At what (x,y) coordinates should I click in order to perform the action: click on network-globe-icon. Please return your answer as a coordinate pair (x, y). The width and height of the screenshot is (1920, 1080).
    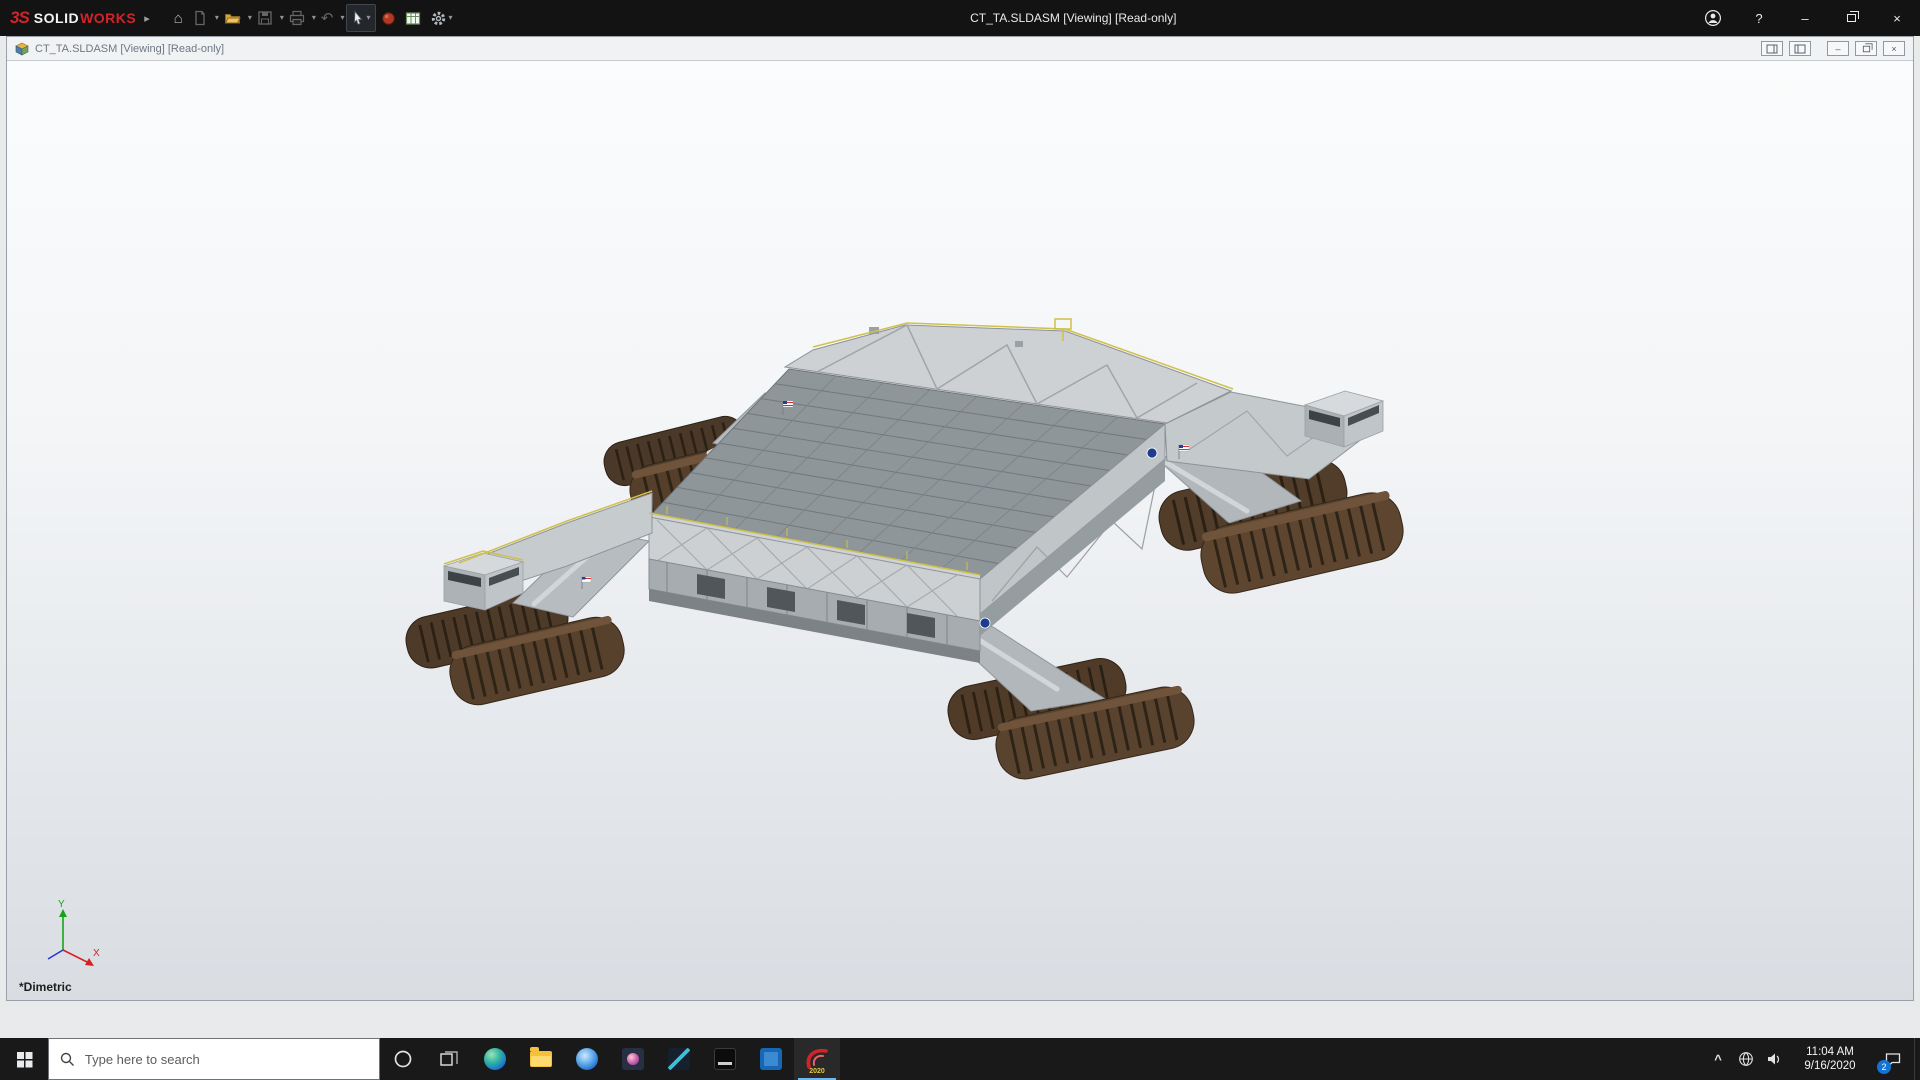
    Looking at the image, I should click on (1746, 1059).